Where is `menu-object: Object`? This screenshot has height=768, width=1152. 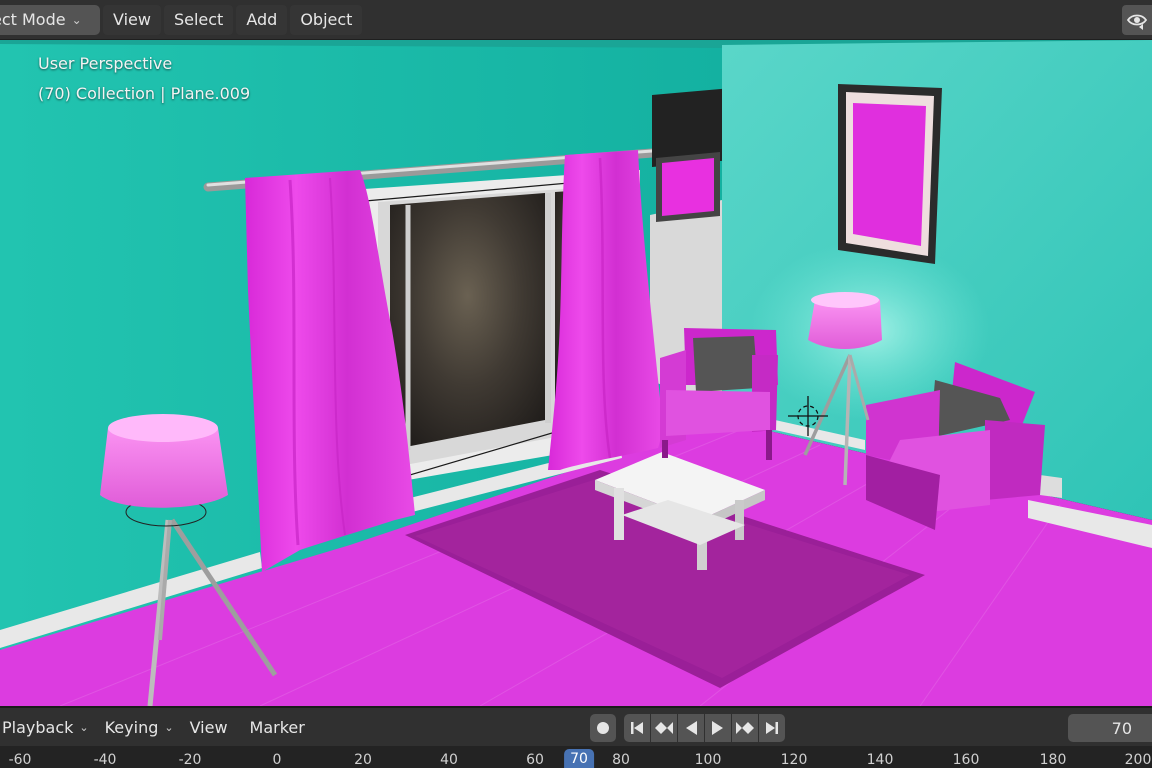 menu-object: Object is located at coordinates (326, 19).